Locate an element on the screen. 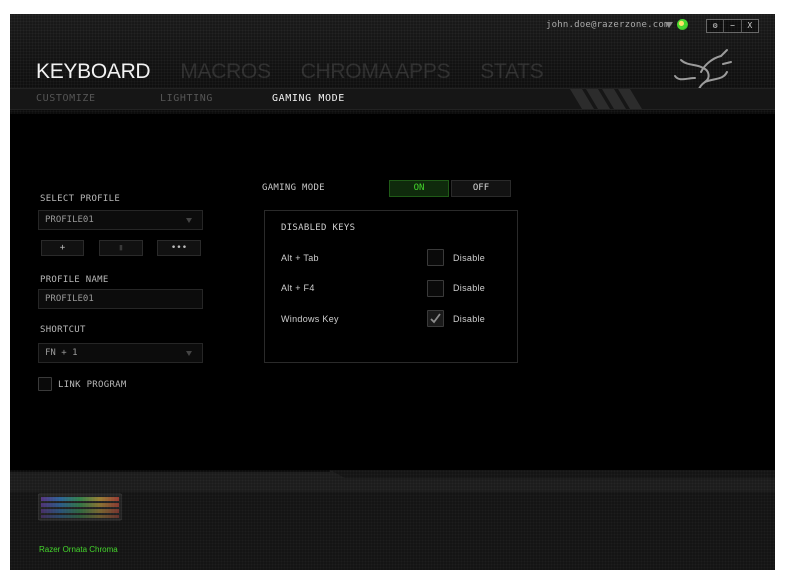 This screenshot has width=794, height=583. tab-gaming-mode: GAMING MODE is located at coordinates (308, 98).